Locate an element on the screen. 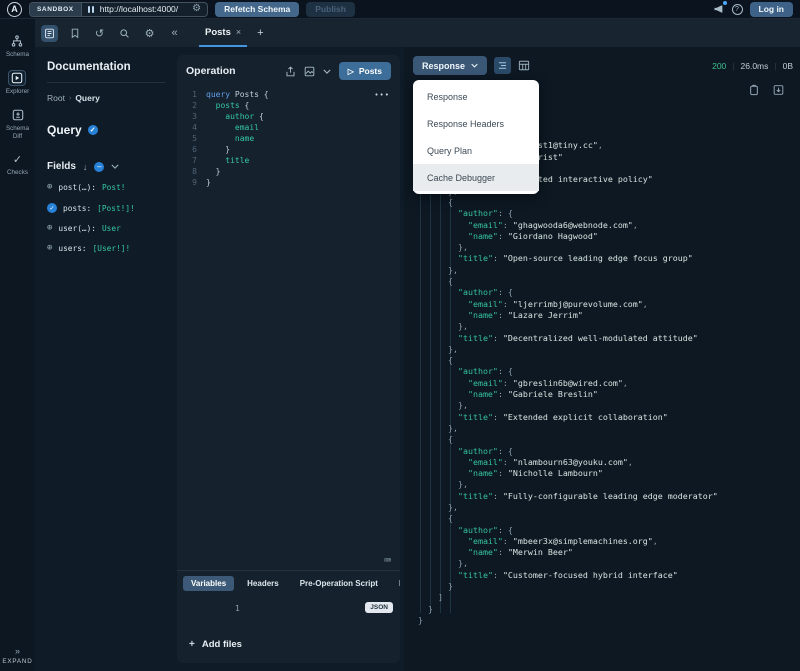 This screenshot has width=800, height=671. refetch-schema-button: Refetch Schema is located at coordinates (257, 9).